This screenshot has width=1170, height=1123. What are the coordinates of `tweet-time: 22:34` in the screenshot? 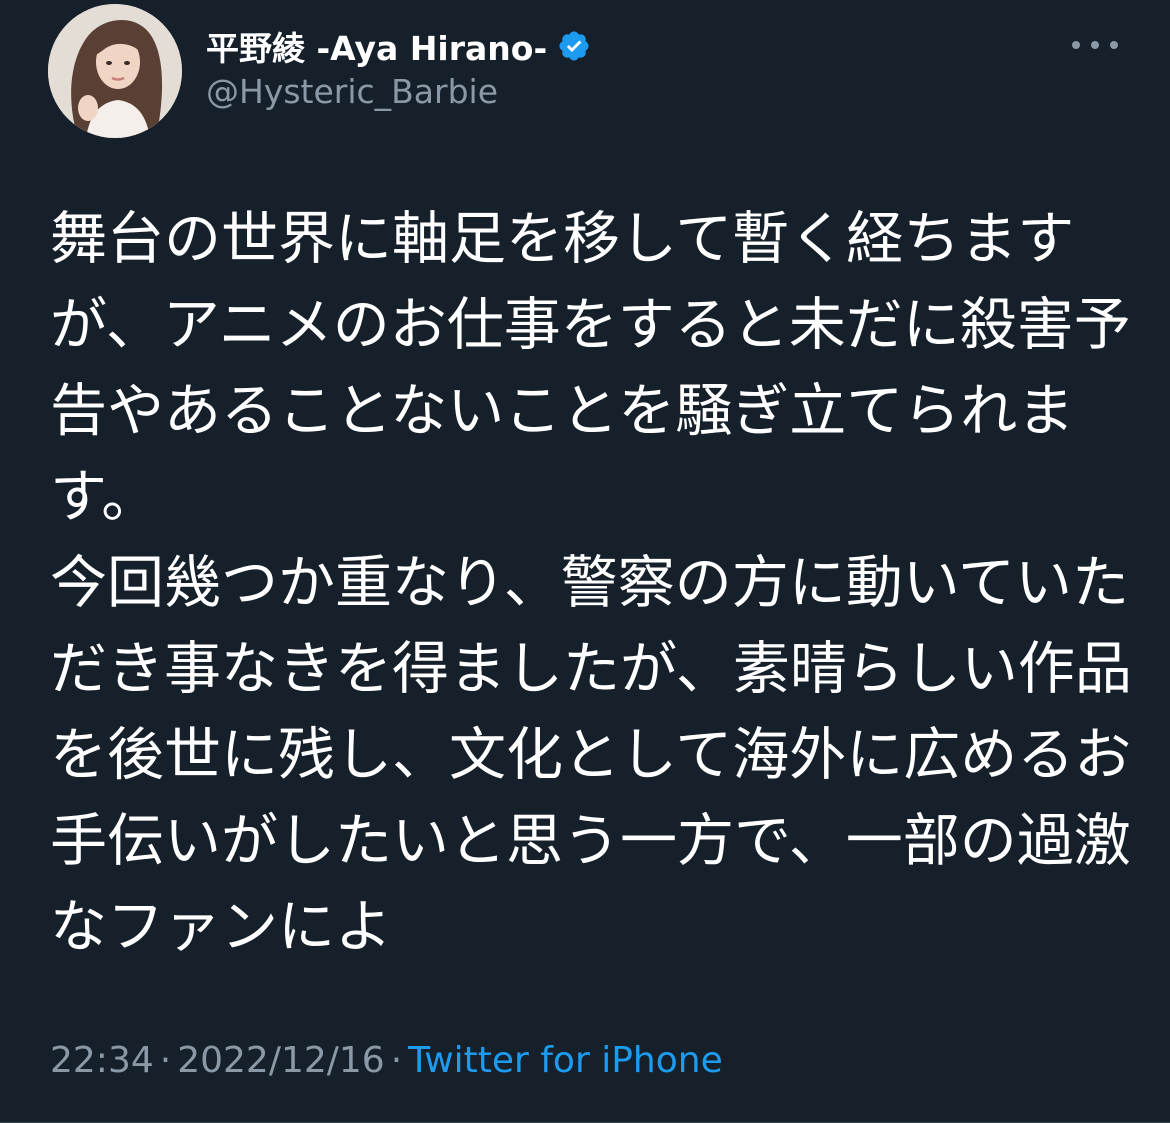 It's located at (102, 1060).